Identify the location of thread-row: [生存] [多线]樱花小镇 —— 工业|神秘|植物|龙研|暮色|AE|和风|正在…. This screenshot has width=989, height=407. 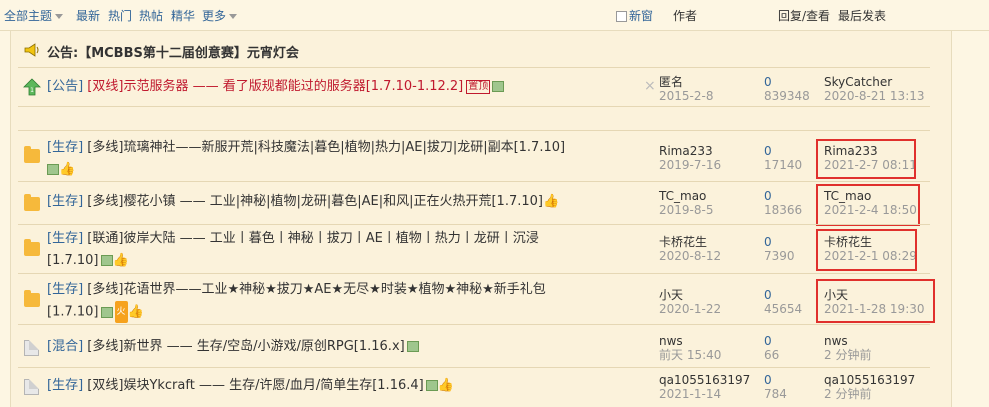
(474, 203).